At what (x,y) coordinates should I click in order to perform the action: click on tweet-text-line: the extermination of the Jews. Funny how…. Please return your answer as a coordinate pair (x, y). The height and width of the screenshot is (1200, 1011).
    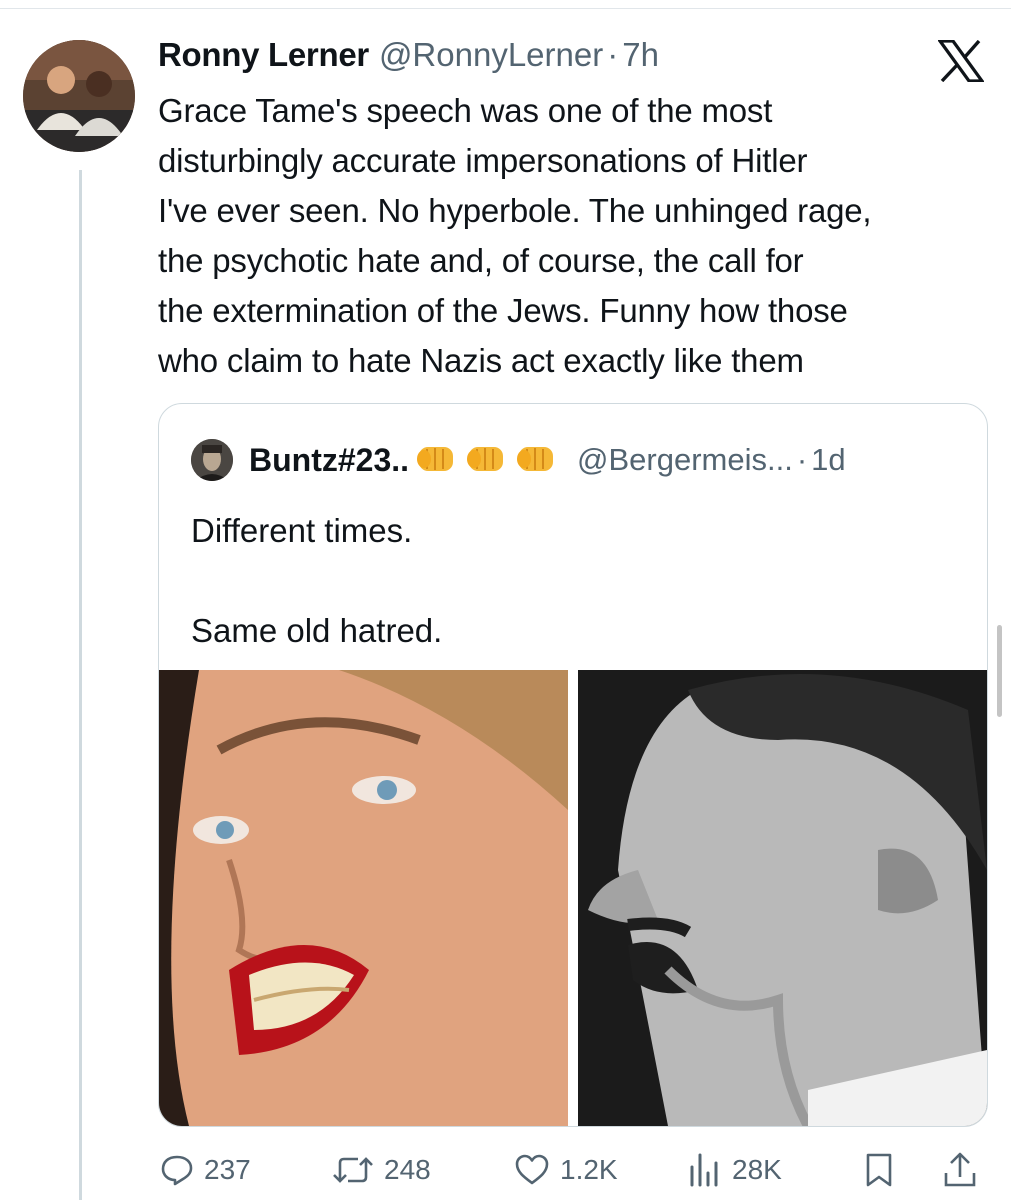
    Looking at the image, I should click on (503, 310).